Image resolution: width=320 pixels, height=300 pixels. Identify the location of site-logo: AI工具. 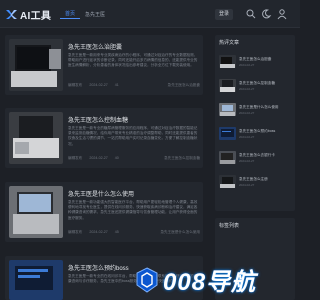
(28, 14).